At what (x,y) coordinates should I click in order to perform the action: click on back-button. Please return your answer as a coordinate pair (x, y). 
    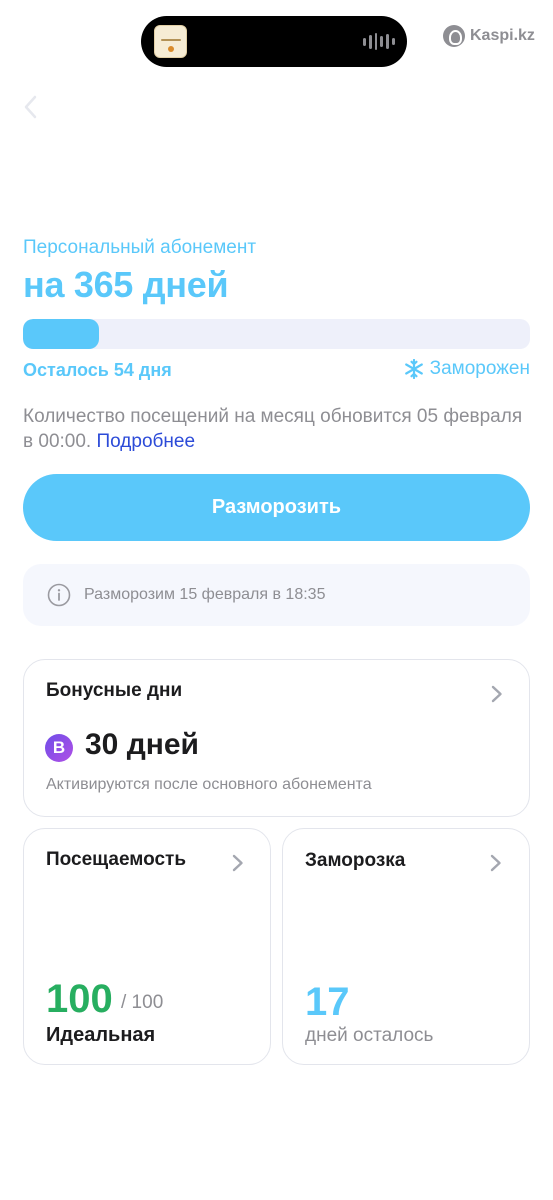
    Looking at the image, I should click on (32, 107).